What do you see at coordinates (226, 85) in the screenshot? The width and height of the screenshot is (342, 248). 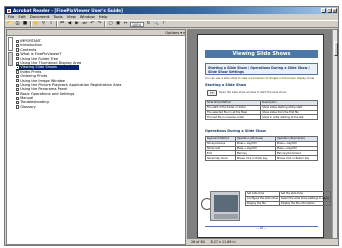 I see `section-heading: Starting a Slide Show` at bounding box center [226, 85].